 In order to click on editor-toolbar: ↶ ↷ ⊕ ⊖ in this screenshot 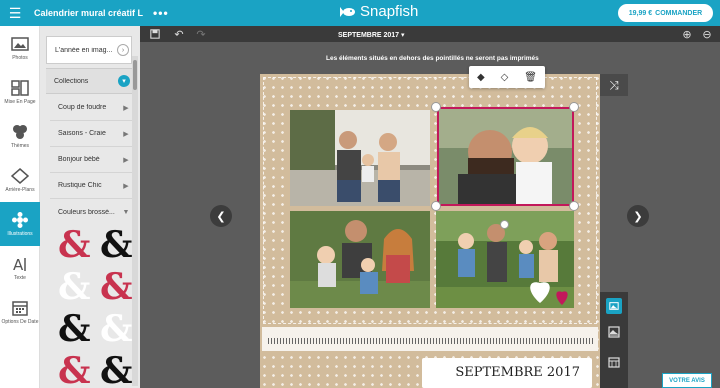, I will do `click(430, 34)`.